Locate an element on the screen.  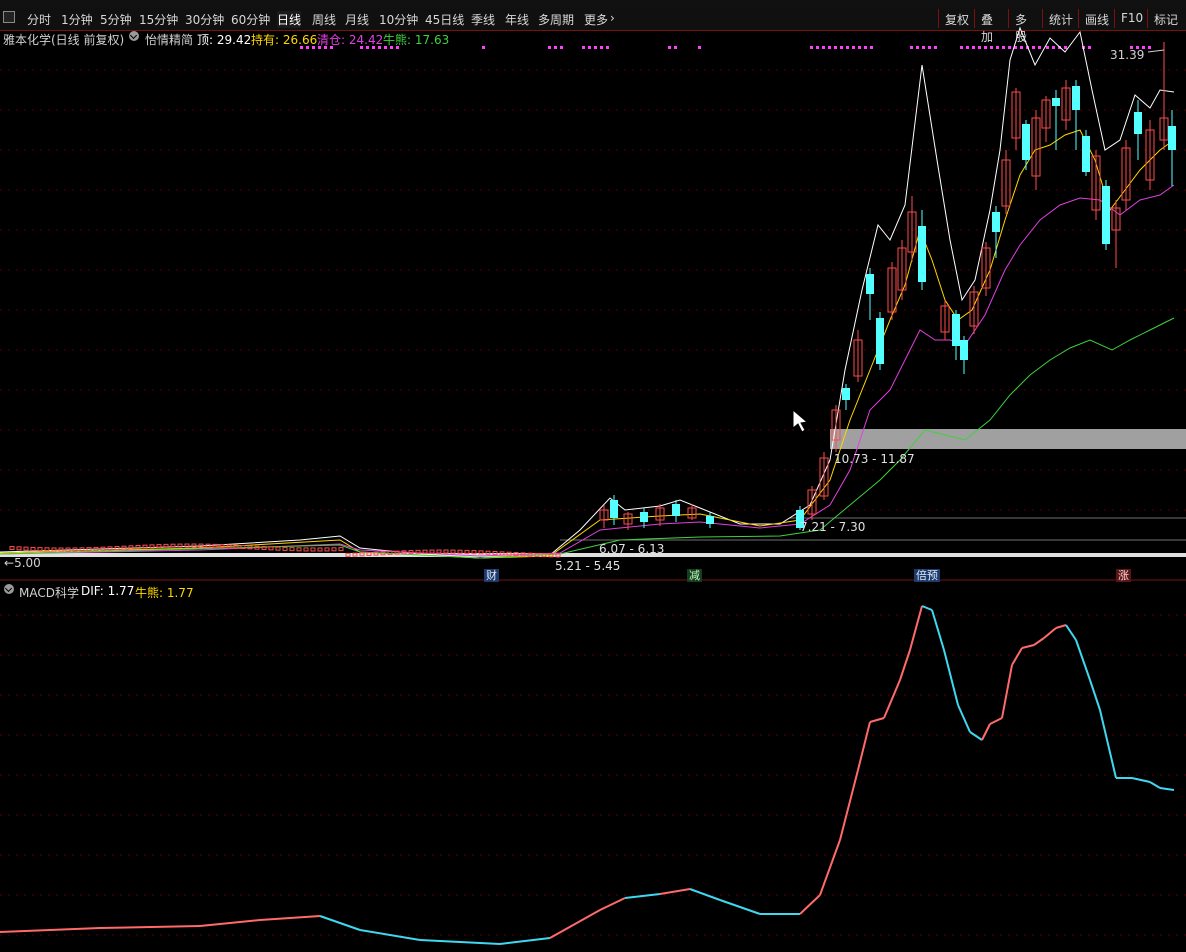
event-badge-finance: 财 is located at coordinates (491, 575).